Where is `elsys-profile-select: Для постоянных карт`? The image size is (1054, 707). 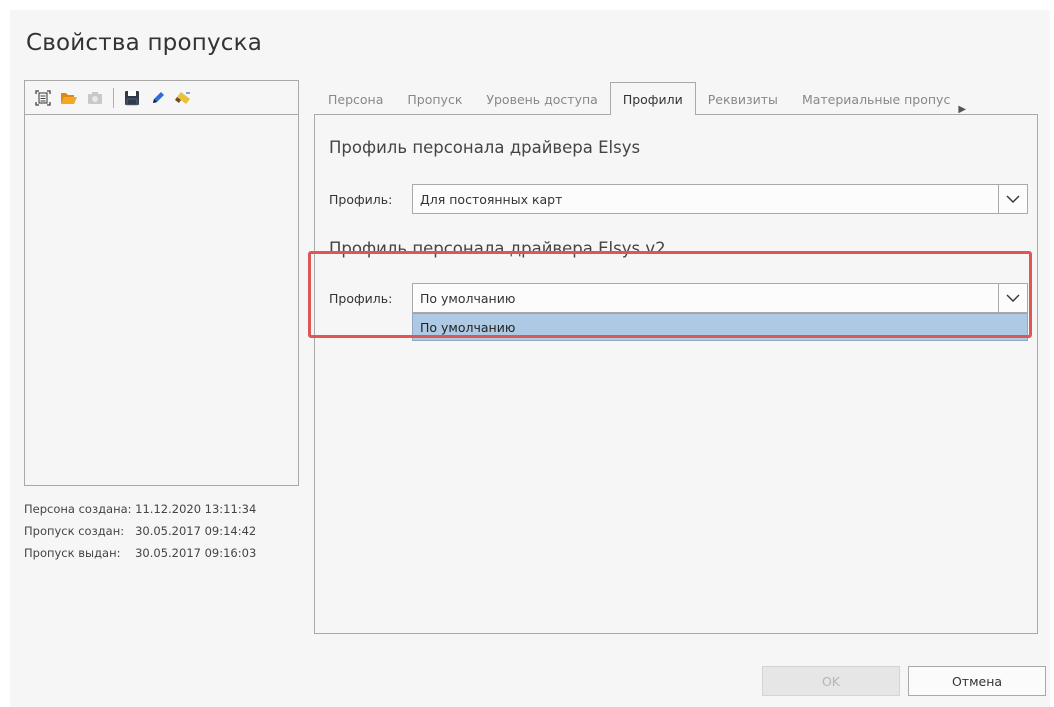 elsys-profile-select: Для постоянных карт is located at coordinates (720, 199).